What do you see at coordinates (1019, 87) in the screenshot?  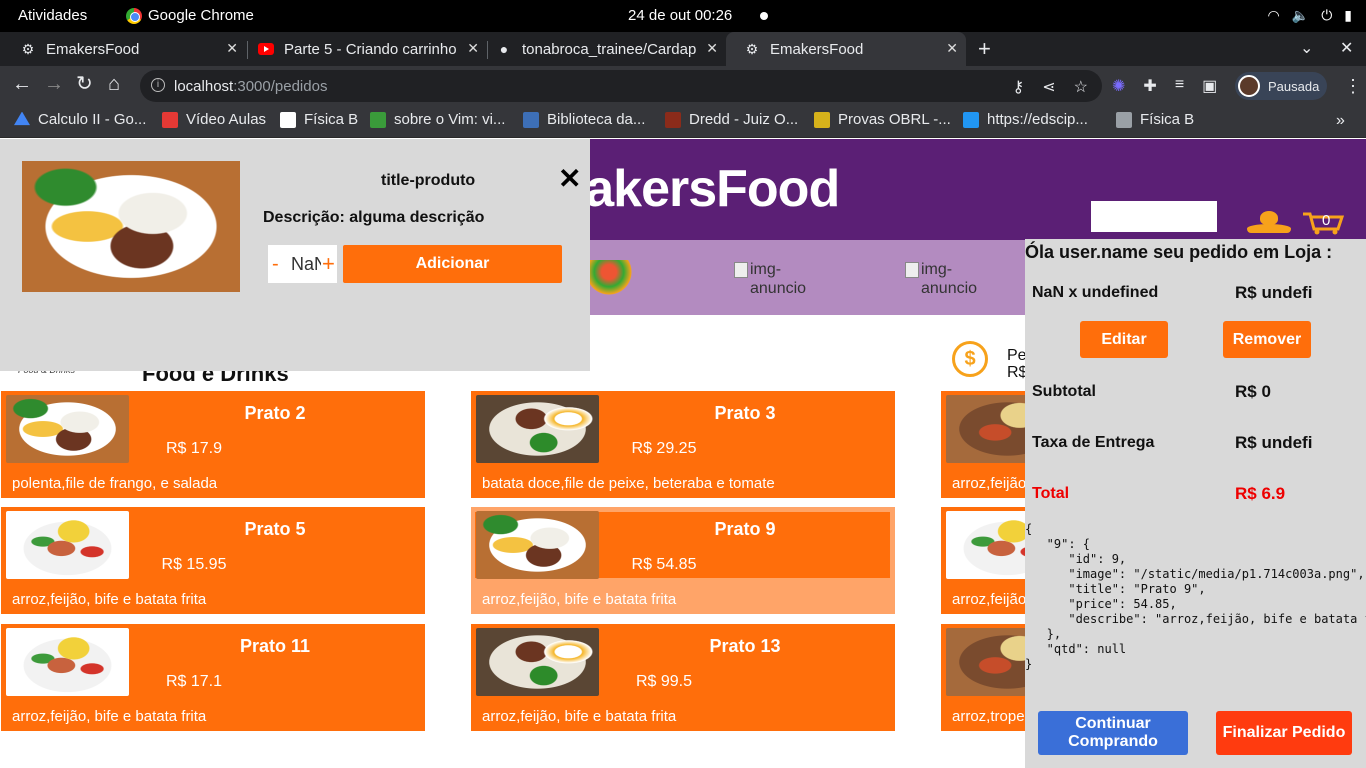 I see `key-icon: ⚷` at bounding box center [1019, 87].